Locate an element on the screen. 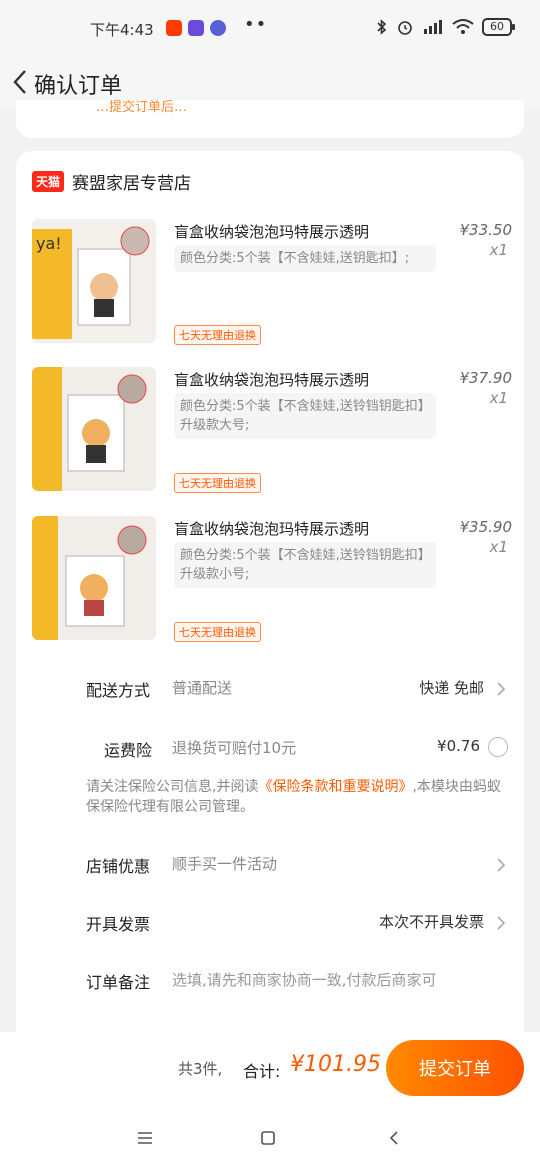  insurance-price: ¥0.76 is located at coordinates (458, 746).